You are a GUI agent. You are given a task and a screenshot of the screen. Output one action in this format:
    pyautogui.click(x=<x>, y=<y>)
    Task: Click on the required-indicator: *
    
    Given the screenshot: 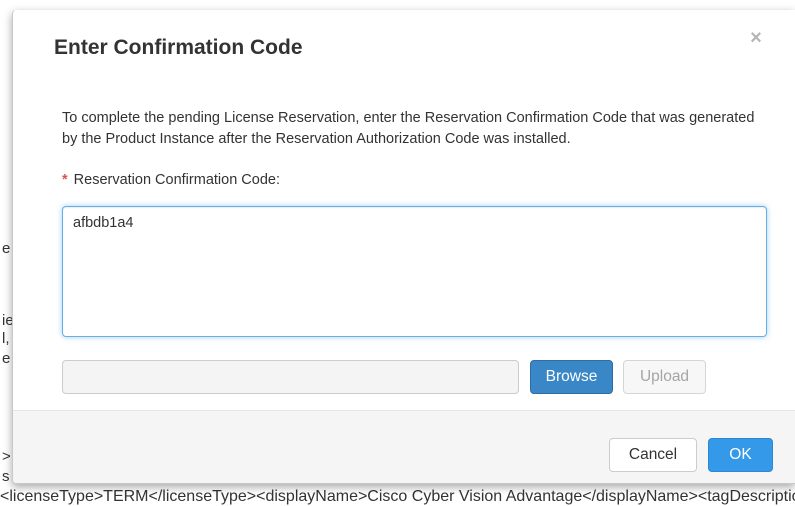 What is the action you would take?
    pyautogui.click(x=65, y=180)
    